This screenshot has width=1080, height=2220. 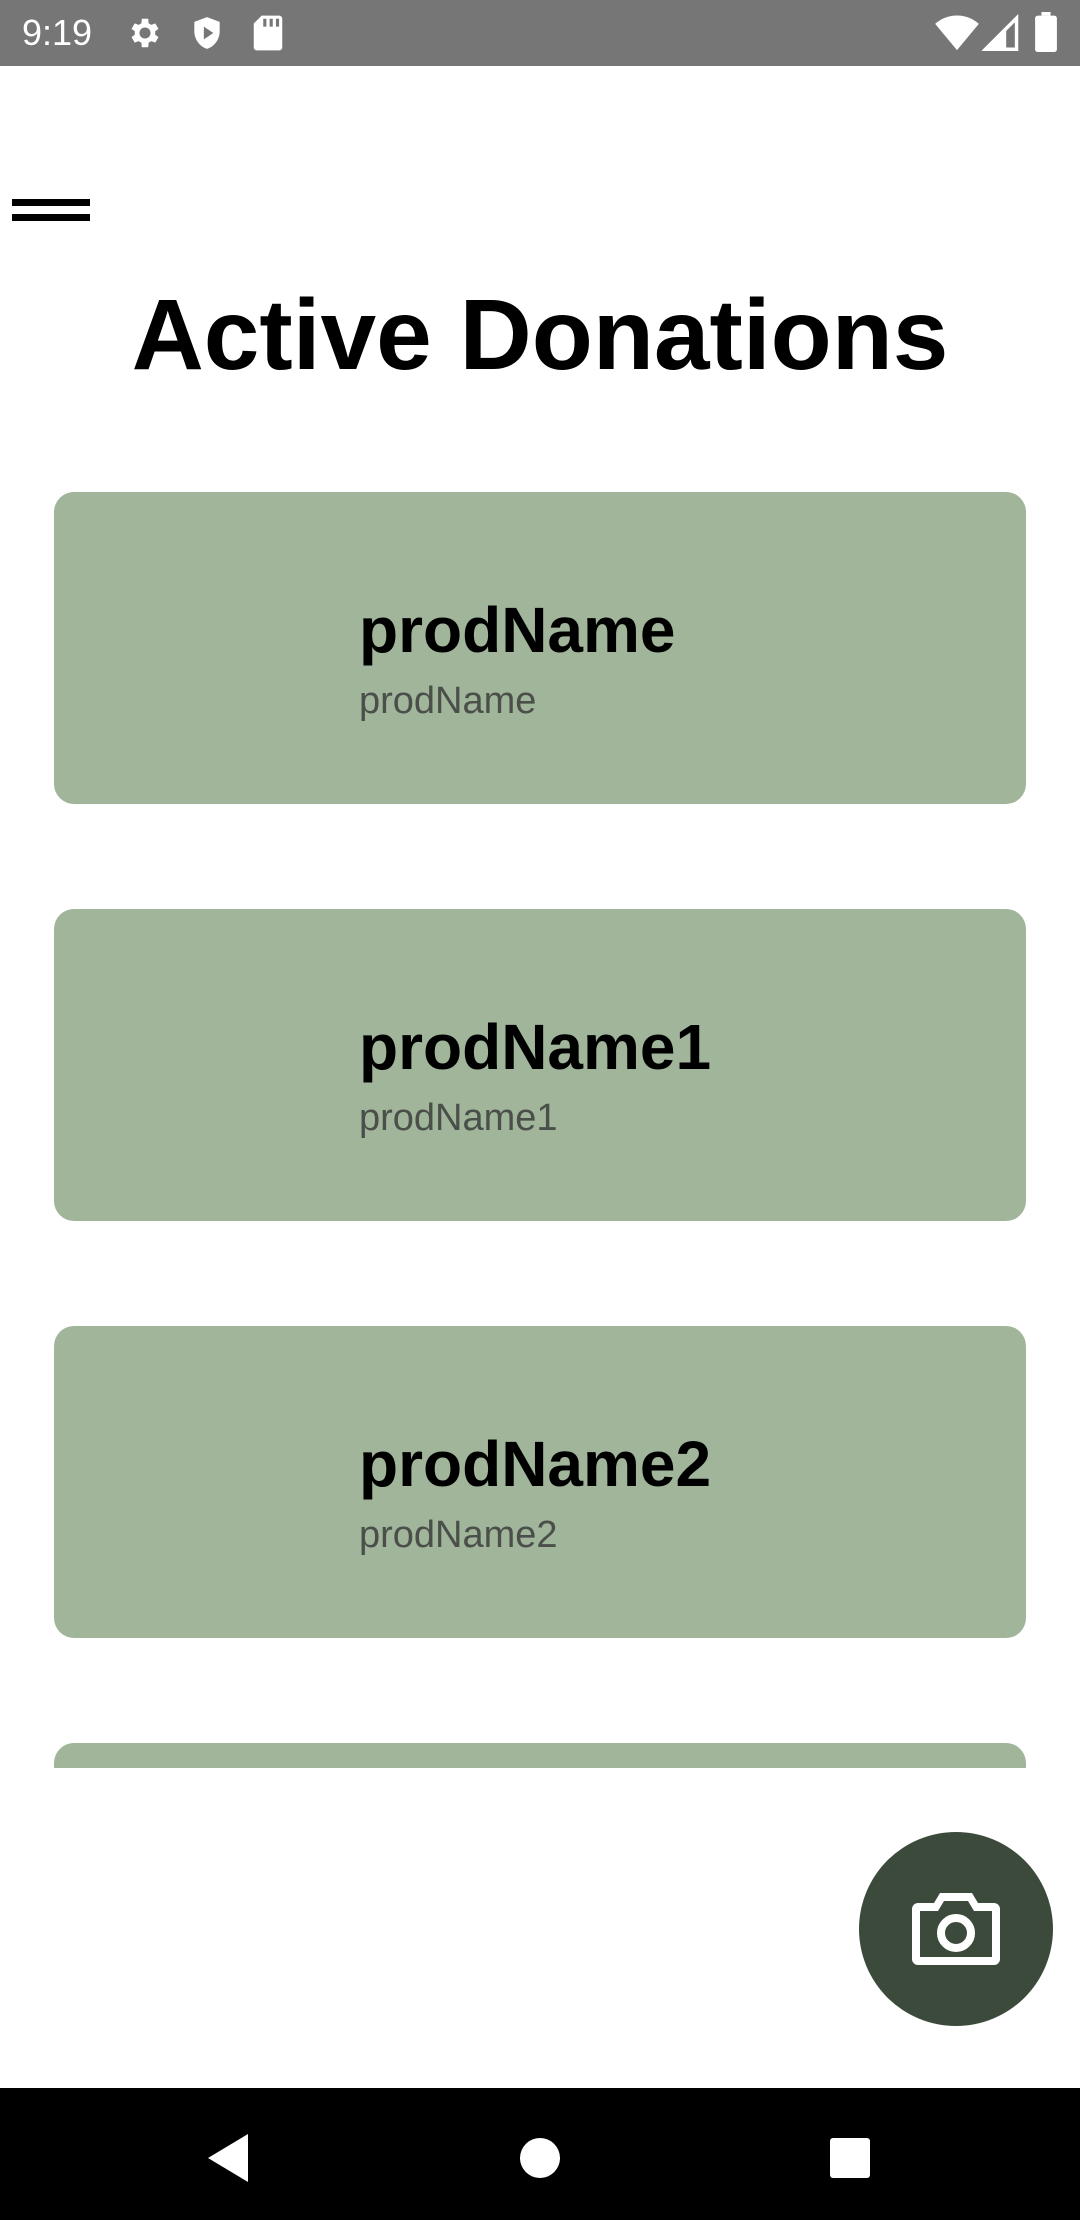 I want to click on back-button, so click(x=230, y=2158).